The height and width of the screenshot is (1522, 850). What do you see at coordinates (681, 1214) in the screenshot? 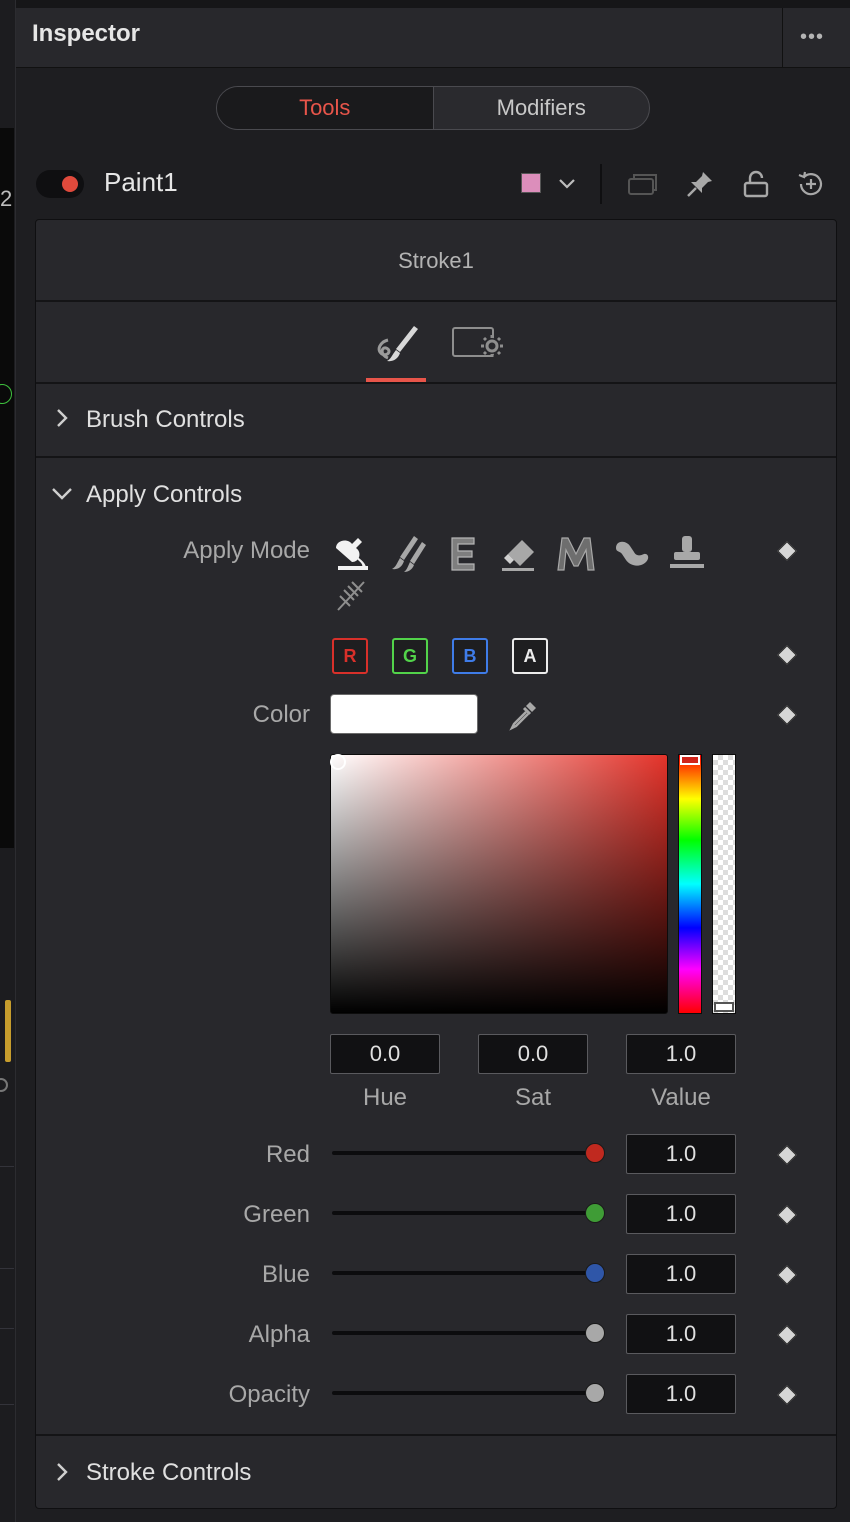
I see `green-field: 1.0` at bounding box center [681, 1214].